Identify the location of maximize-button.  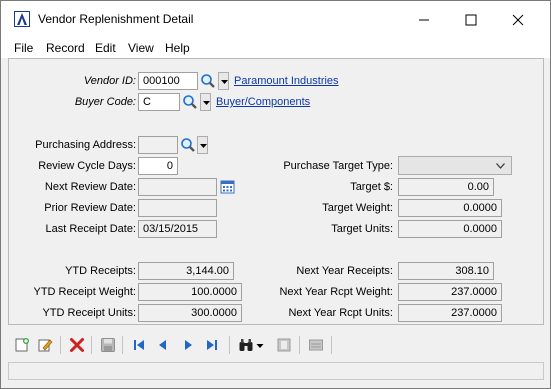
(471, 19).